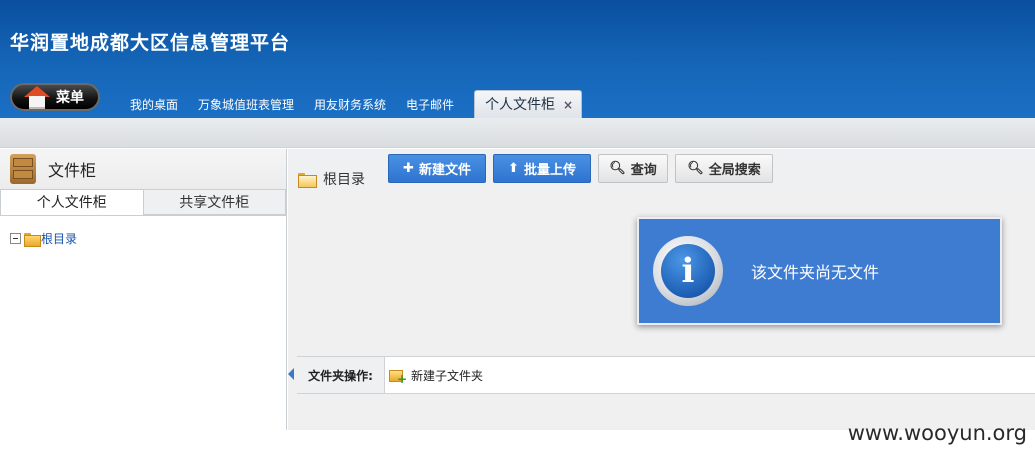 The height and width of the screenshot is (460, 1035). I want to click on global-search-button: 🔍︎ 全局搜索, so click(724, 168).